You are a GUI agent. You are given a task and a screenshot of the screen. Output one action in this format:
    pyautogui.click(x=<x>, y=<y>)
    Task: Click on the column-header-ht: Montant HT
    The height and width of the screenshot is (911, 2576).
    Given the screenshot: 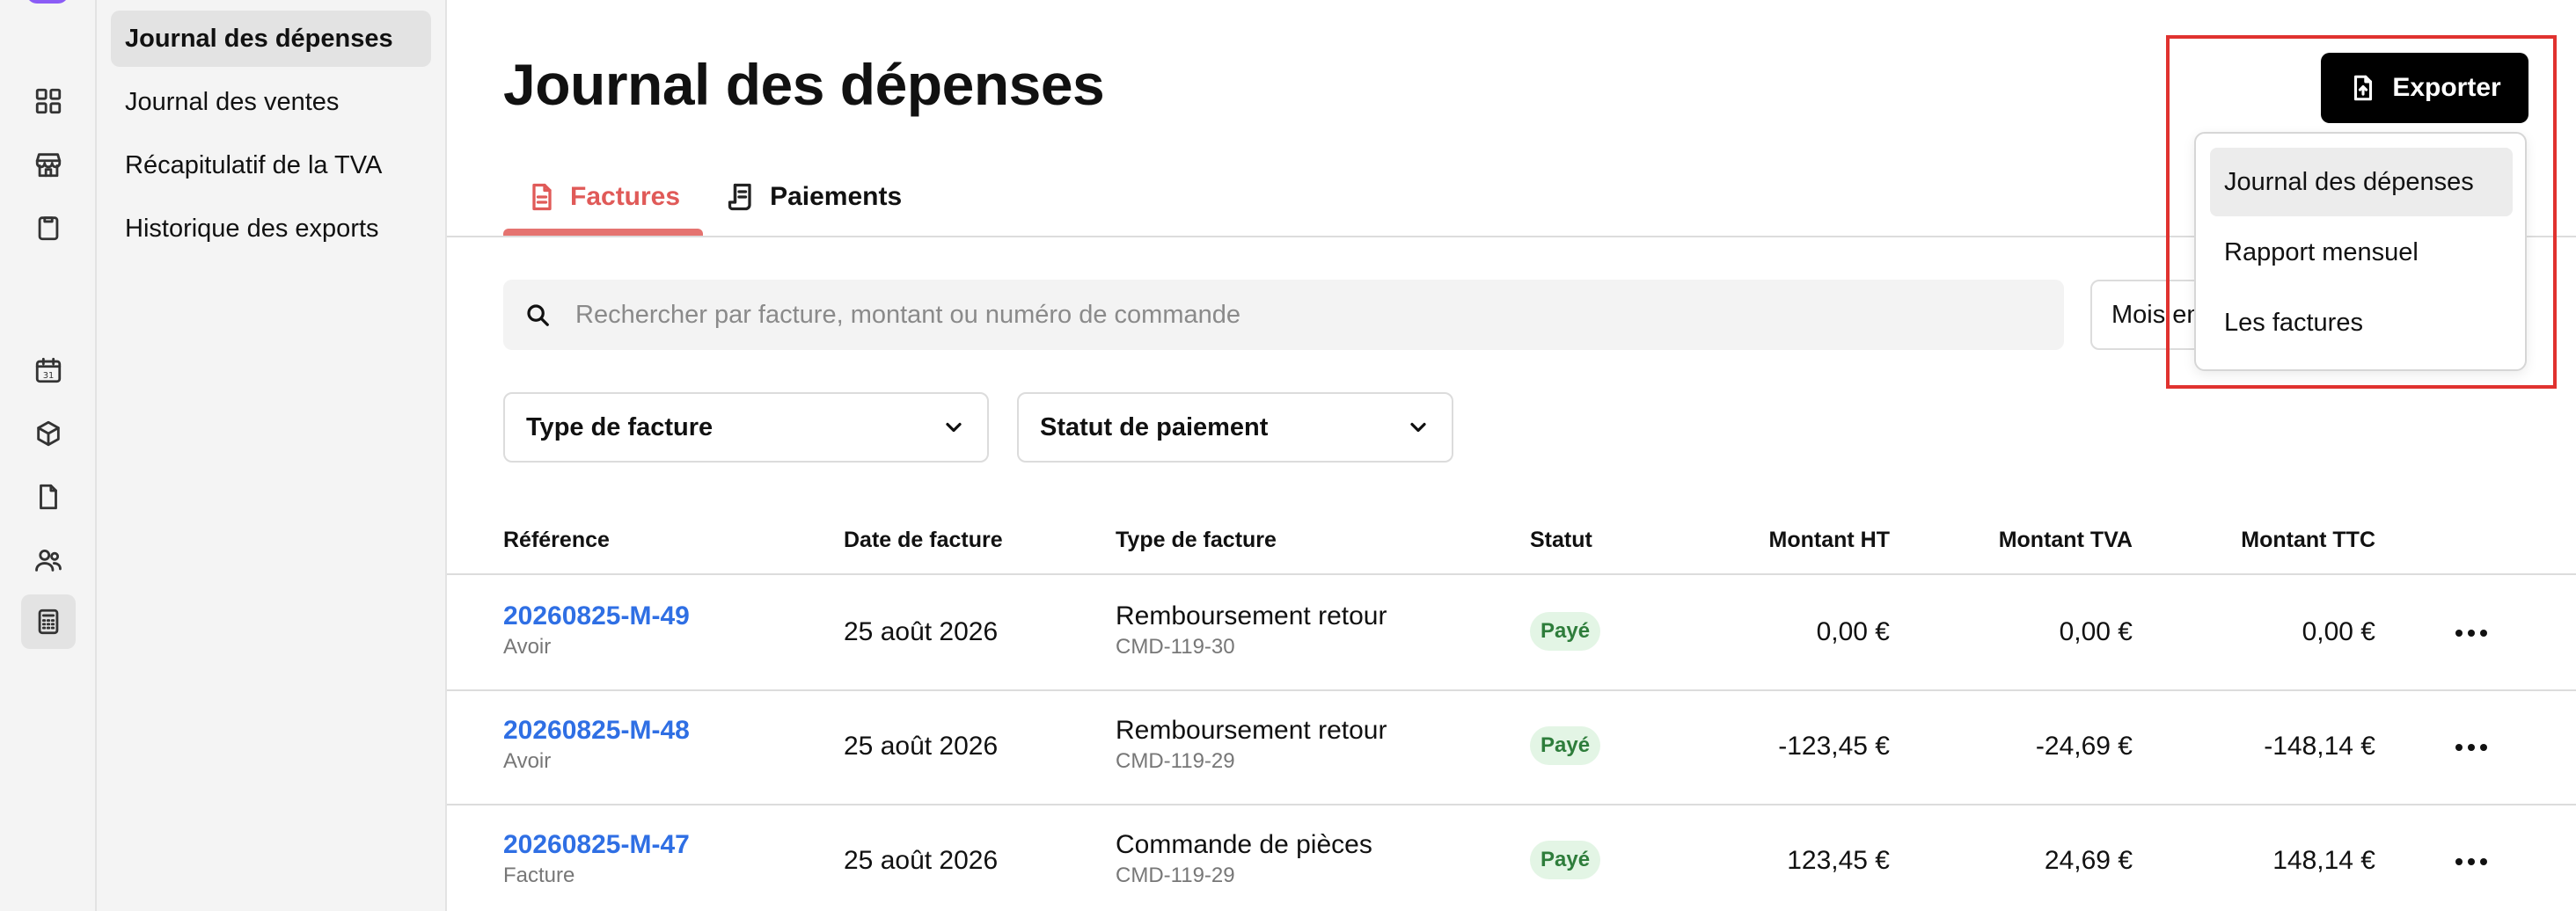 What is the action you would take?
    pyautogui.click(x=1830, y=540)
    